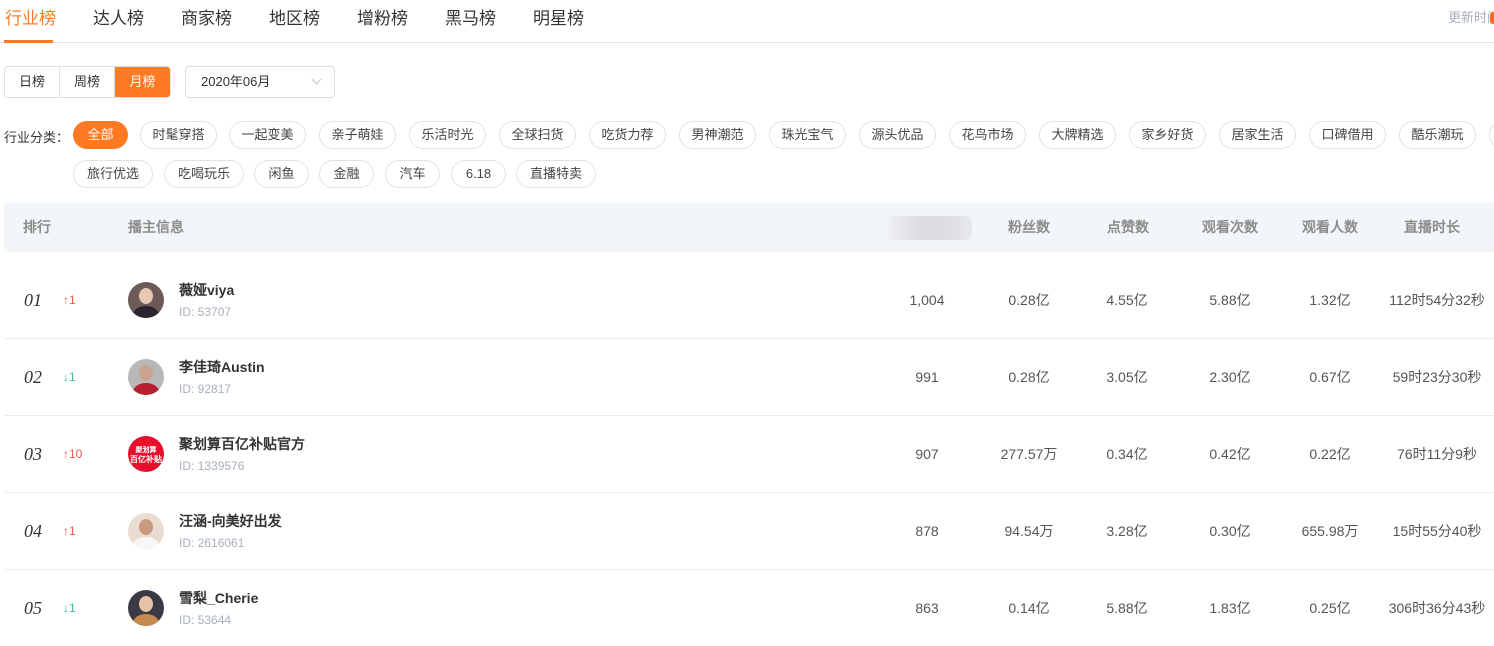 The width and height of the screenshot is (1494, 646). What do you see at coordinates (1330, 608) in the screenshot?
I see `cell-viewers: 0.25亿` at bounding box center [1330, 608].